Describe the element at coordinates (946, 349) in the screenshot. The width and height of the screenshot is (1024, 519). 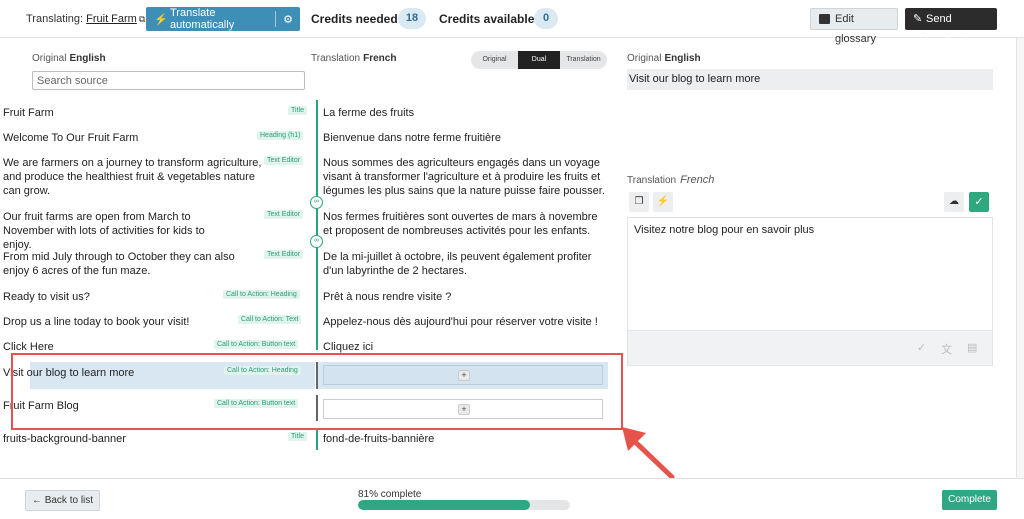
I see `translate-icon: 文` at that location.